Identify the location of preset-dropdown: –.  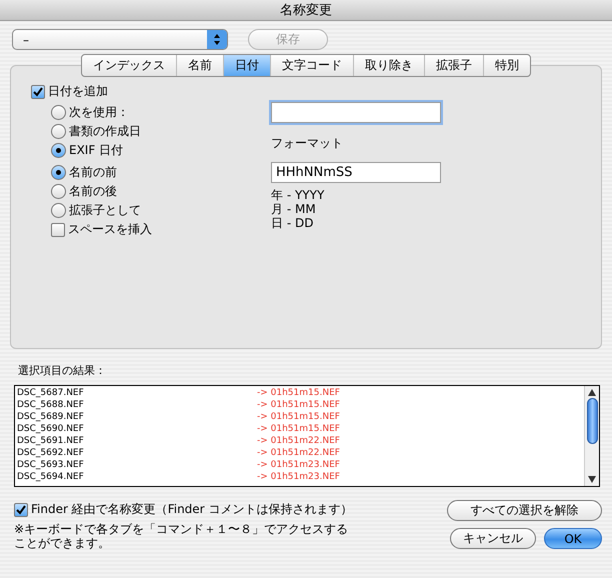
(120, 39).